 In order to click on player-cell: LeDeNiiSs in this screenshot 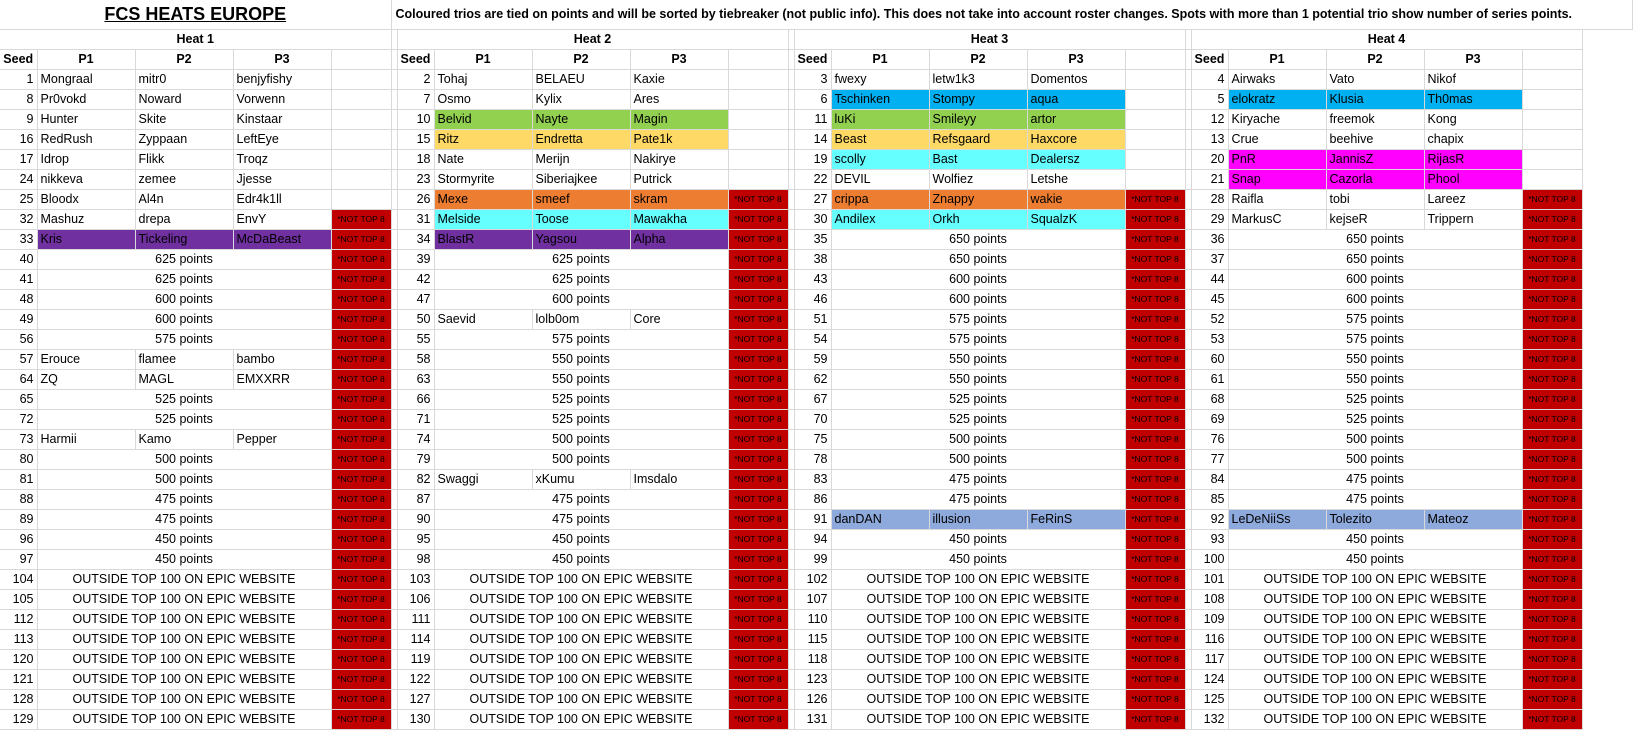, I will do `click(1277, 519)`.